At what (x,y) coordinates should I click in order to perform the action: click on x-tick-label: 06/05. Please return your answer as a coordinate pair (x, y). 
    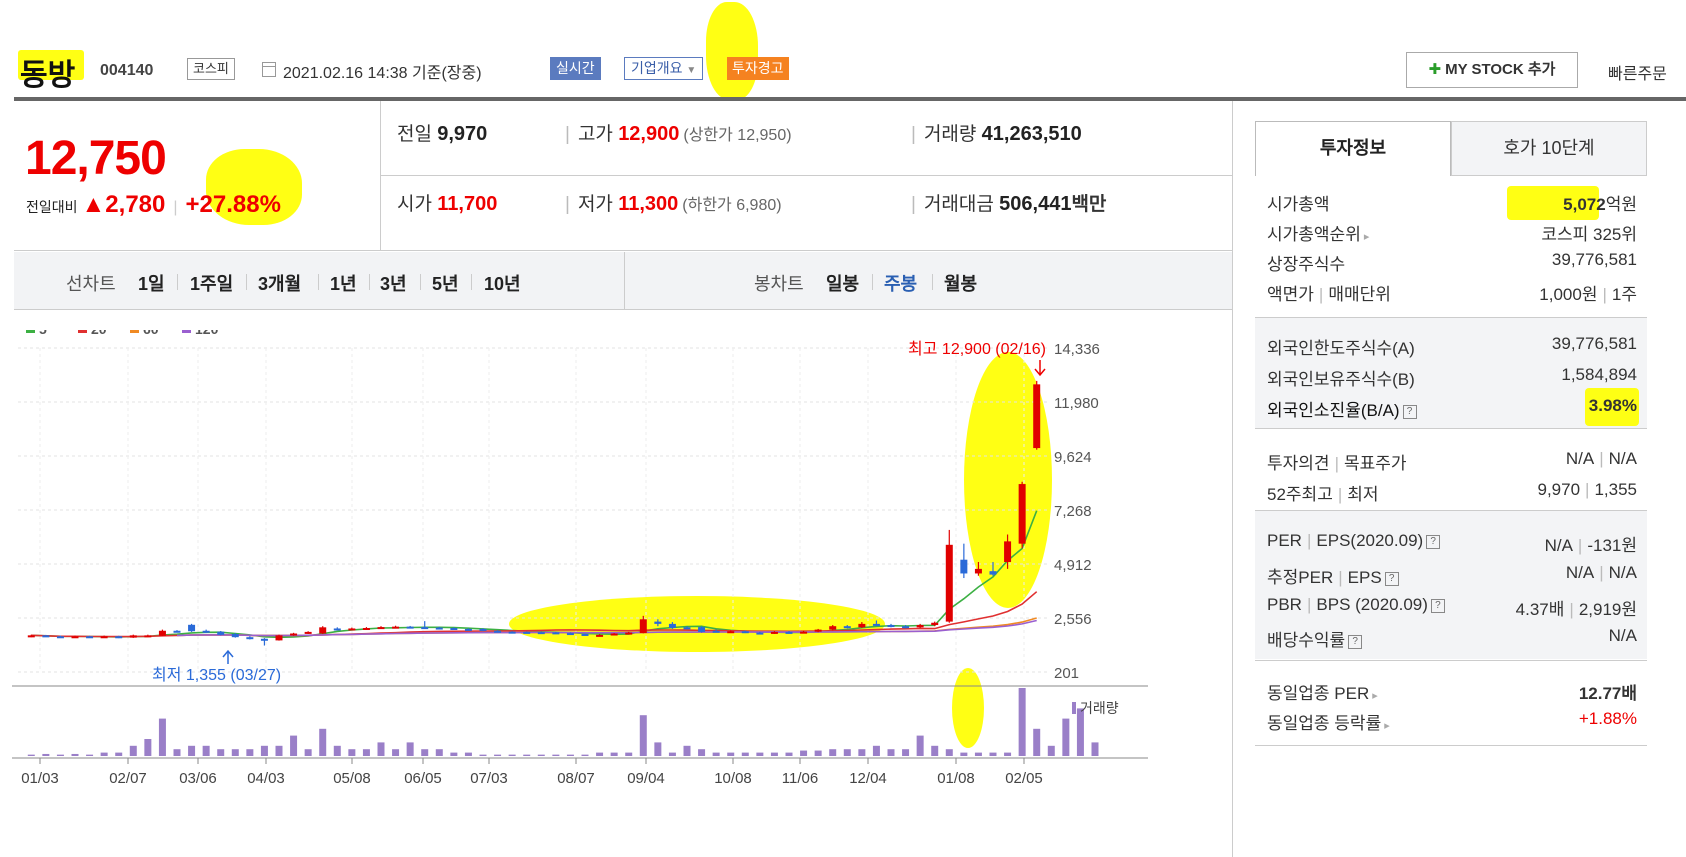
    Looking at the image, I should click on (423, 778).